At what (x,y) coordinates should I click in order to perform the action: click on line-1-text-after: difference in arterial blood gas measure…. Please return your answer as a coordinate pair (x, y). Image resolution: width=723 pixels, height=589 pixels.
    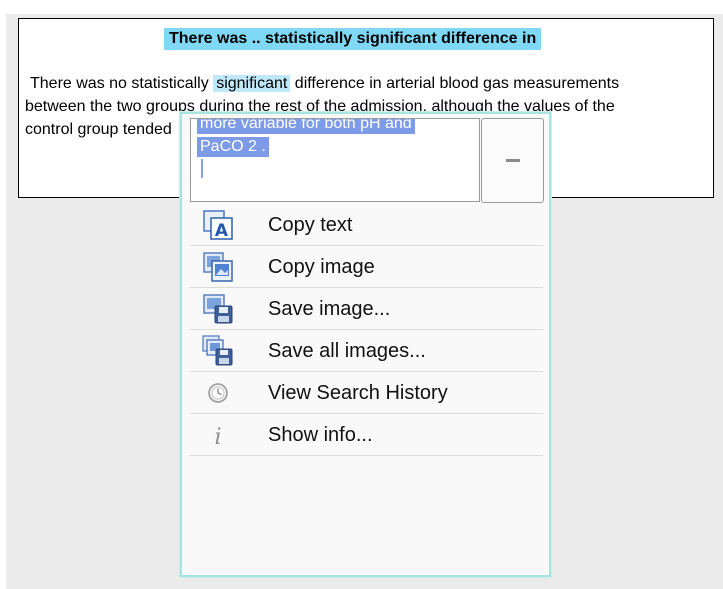
    Looking at the image, I should click on (455, 83).